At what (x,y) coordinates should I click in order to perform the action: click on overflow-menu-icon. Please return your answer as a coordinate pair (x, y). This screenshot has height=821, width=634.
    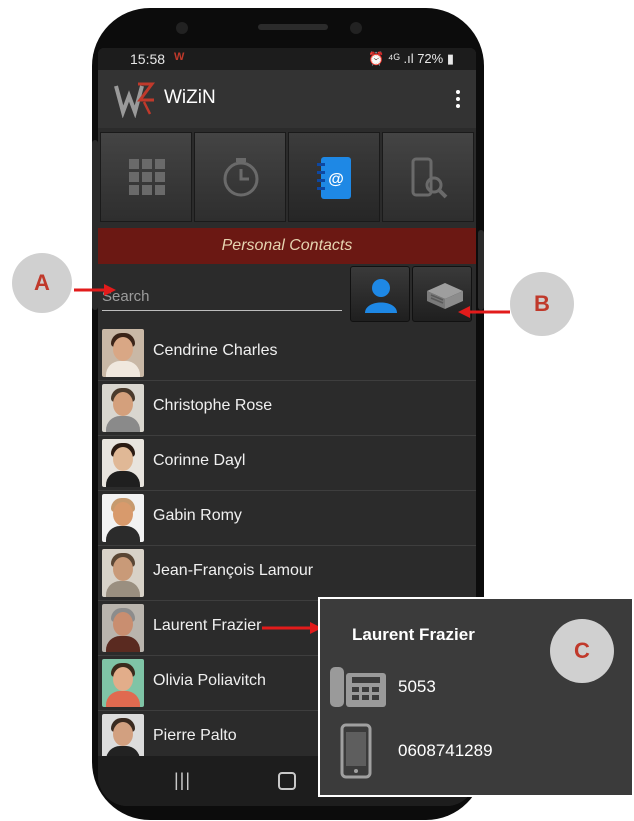
    Looking at the image, I should click on (458, 100).